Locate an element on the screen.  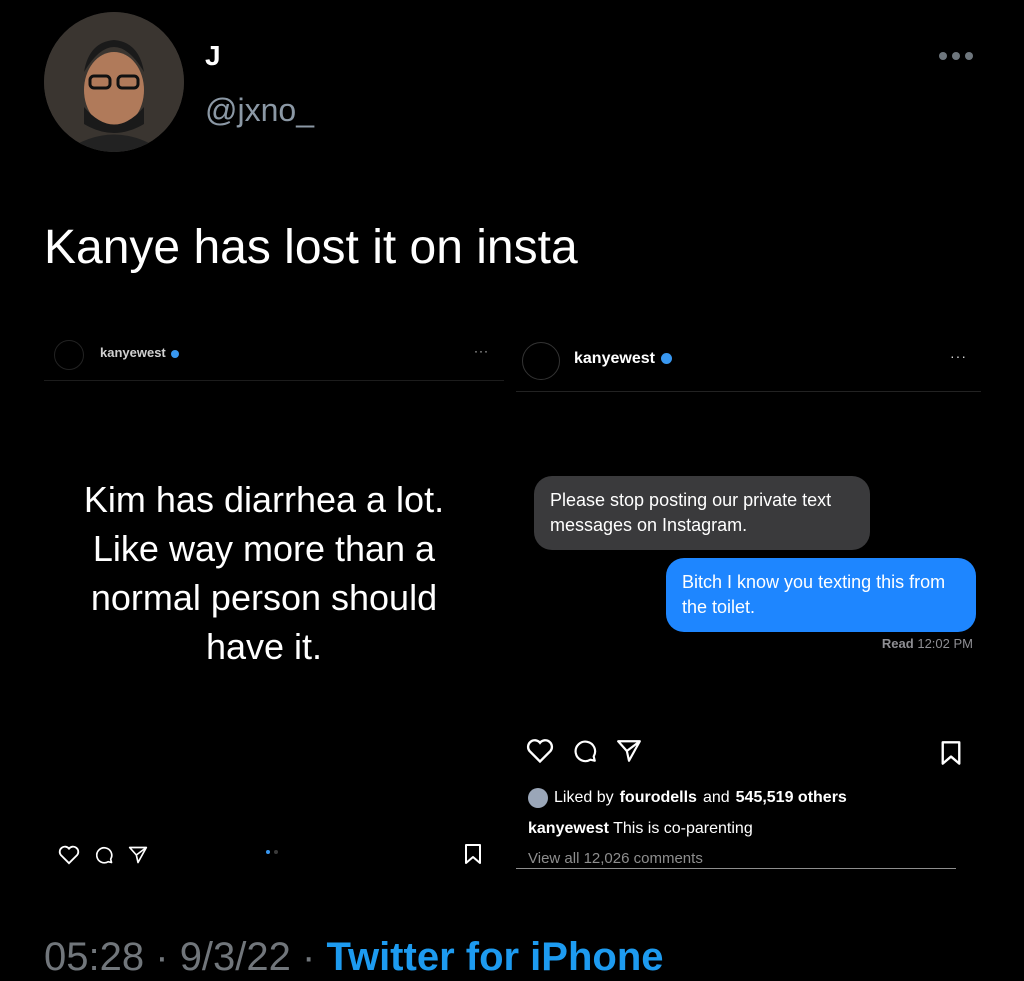
likes-summary: Liked by fourodells and 545,519 others is located at coordinates (687, 798).